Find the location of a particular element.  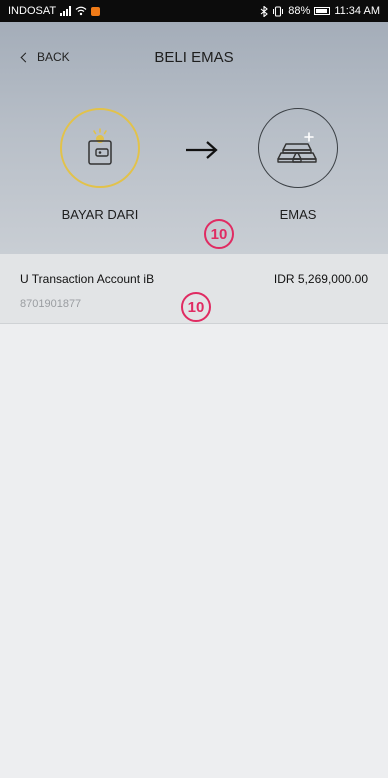

carrier-name: INDOSAT is located at coordinates (32, 11).